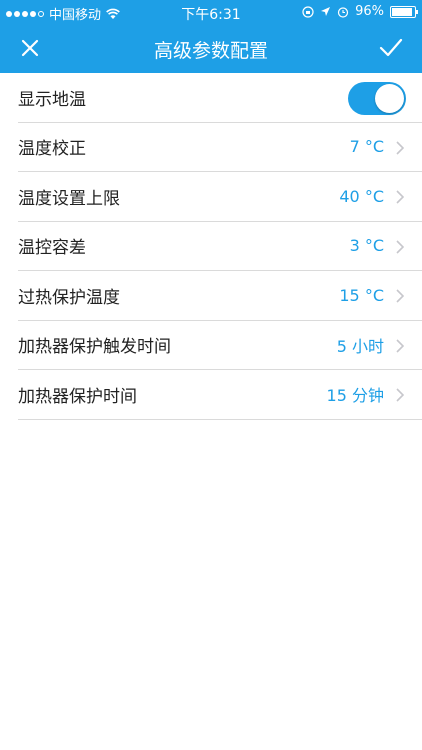 This screenshot has height=750, width=422. Describe the element at coordinates (77, 396) in the screenshot. I see `setting-label: 加热器保护时间` at that location.